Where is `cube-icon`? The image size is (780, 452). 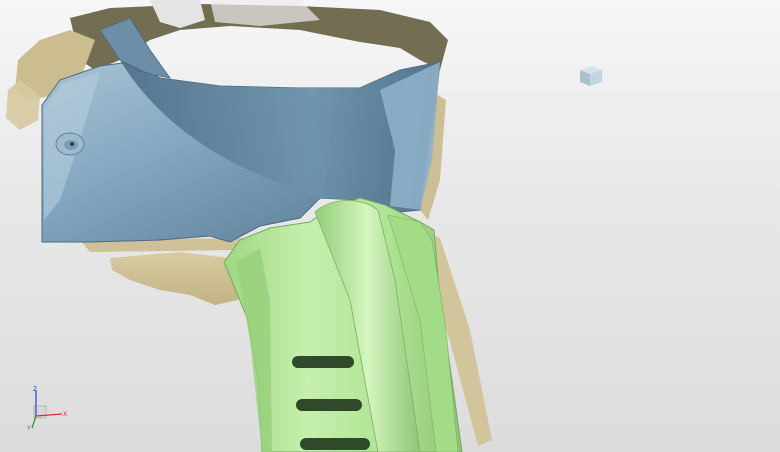
cube-icon is located at coordinates (591, 76).